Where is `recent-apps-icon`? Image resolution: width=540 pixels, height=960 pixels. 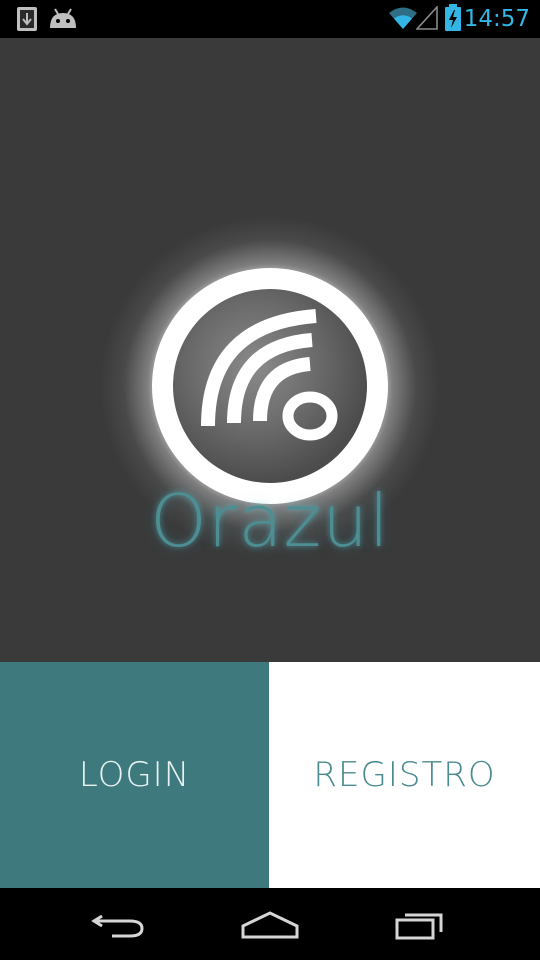 recent-apps-icon is located at coordinates (419, 926).